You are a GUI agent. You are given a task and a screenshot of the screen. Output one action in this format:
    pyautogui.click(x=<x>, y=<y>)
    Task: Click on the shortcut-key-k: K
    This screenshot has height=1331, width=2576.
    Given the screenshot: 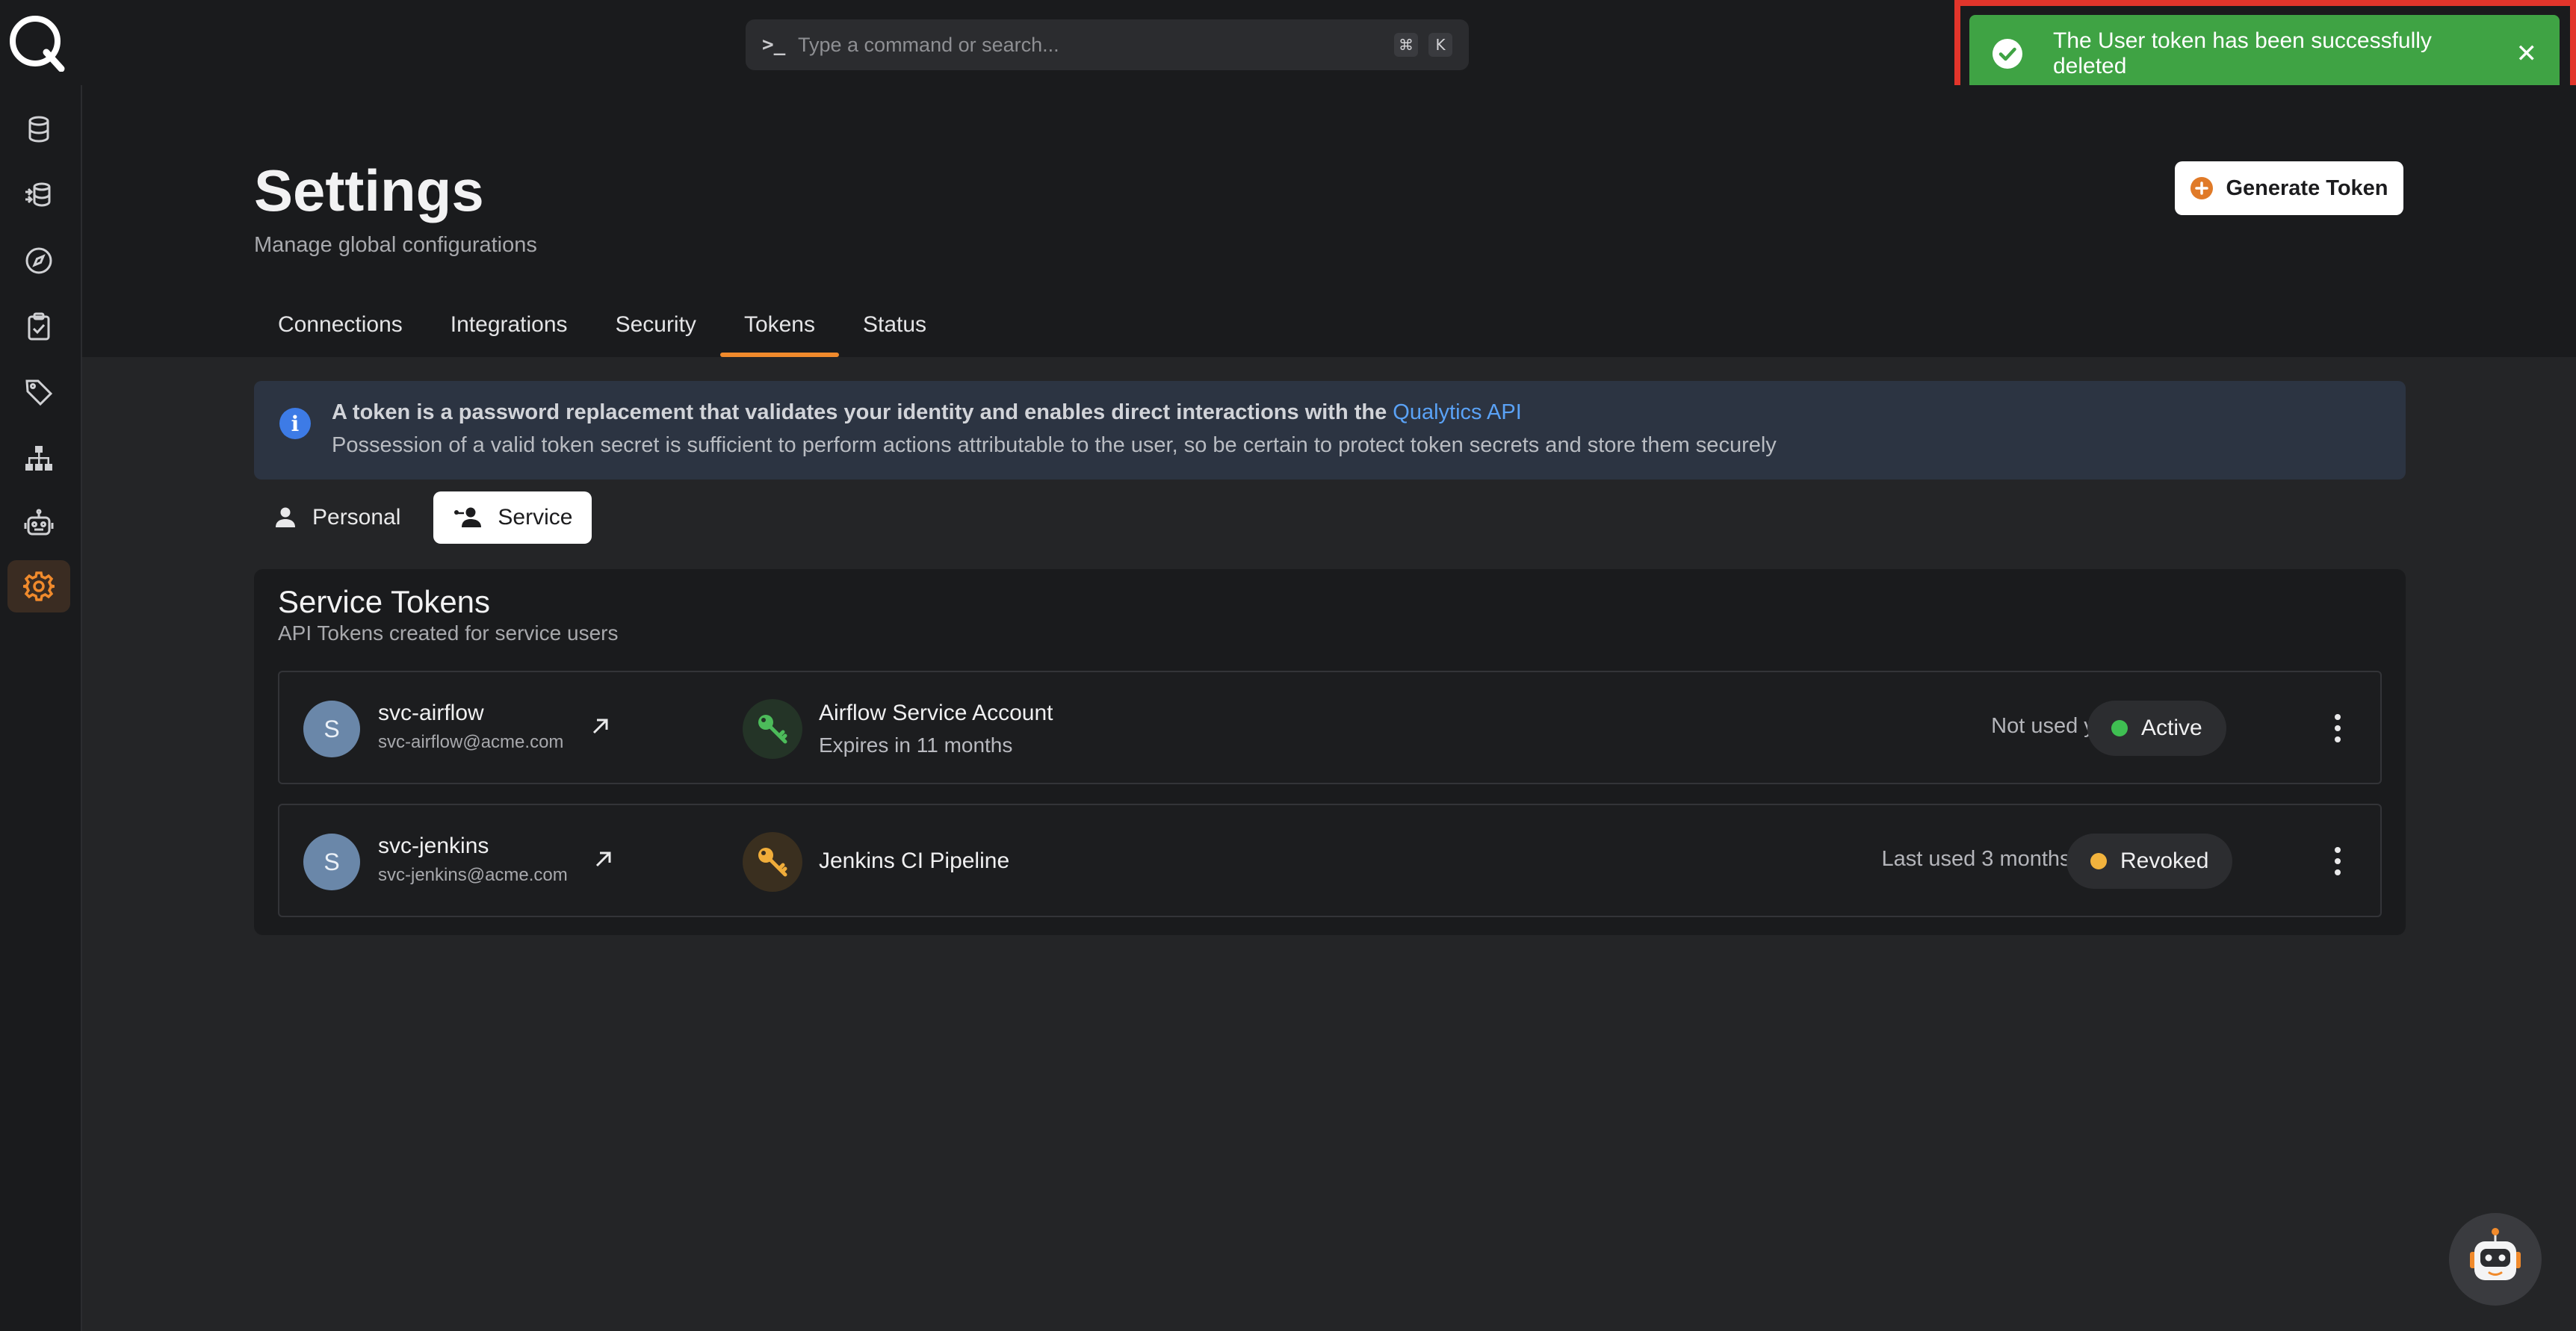 What is the action you would take?
    pyautogui.click(x=1440, y=45)
    